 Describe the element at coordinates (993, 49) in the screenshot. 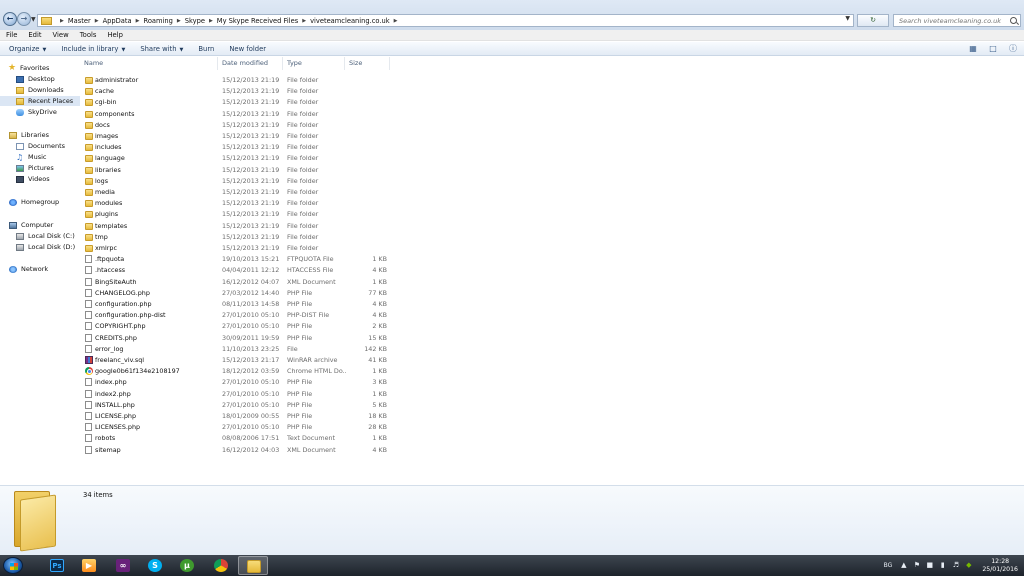

I see `preview-pane-icon: □` at that location.